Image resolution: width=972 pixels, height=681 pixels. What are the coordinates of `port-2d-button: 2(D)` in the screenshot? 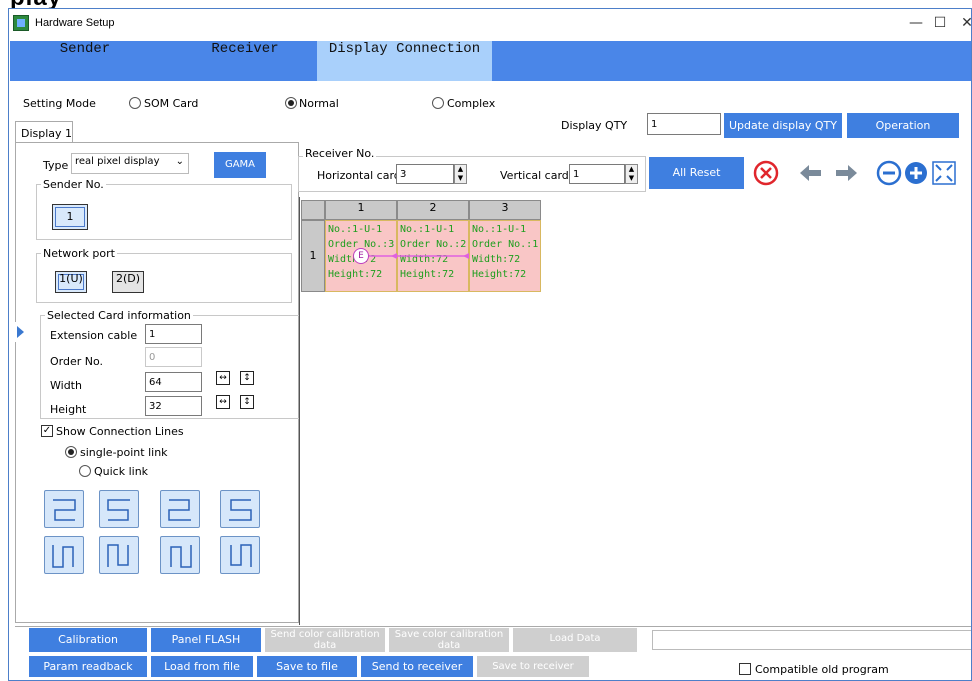 It's located at (128, 282).